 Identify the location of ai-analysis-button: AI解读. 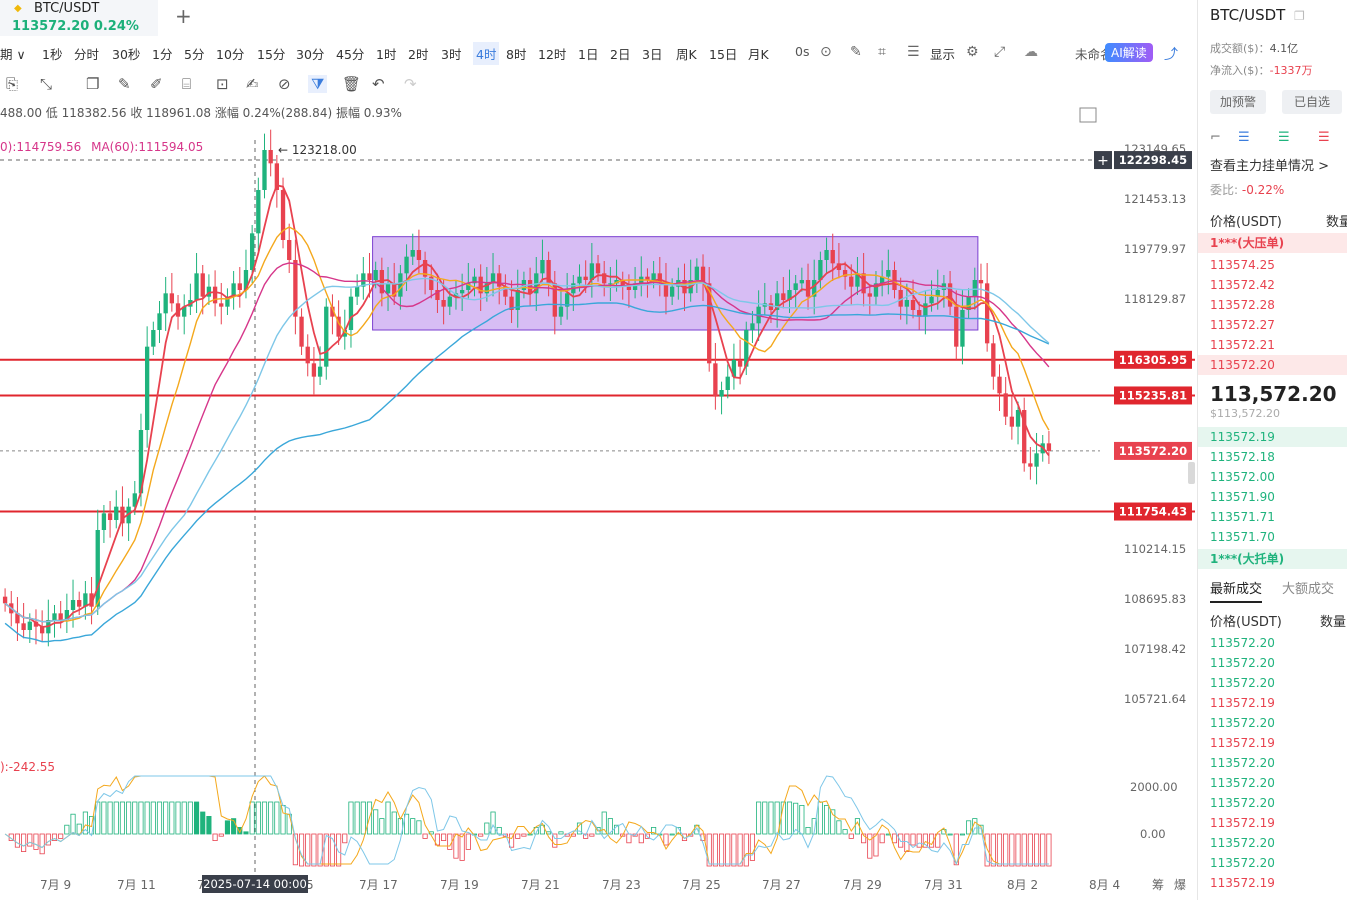
(1129, 52).